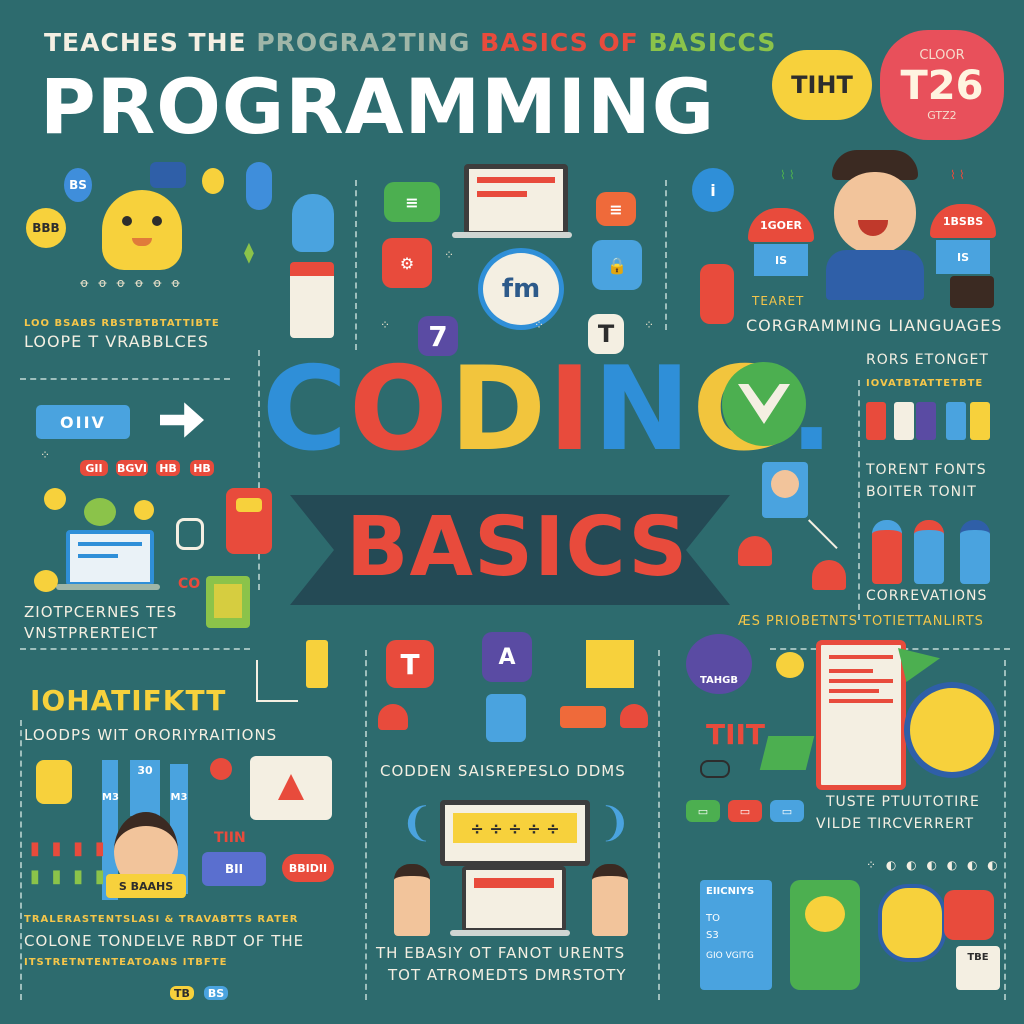 This screenshot has width=1024, height=1024. I want to click on chip: BGVI, so click(132, 468).